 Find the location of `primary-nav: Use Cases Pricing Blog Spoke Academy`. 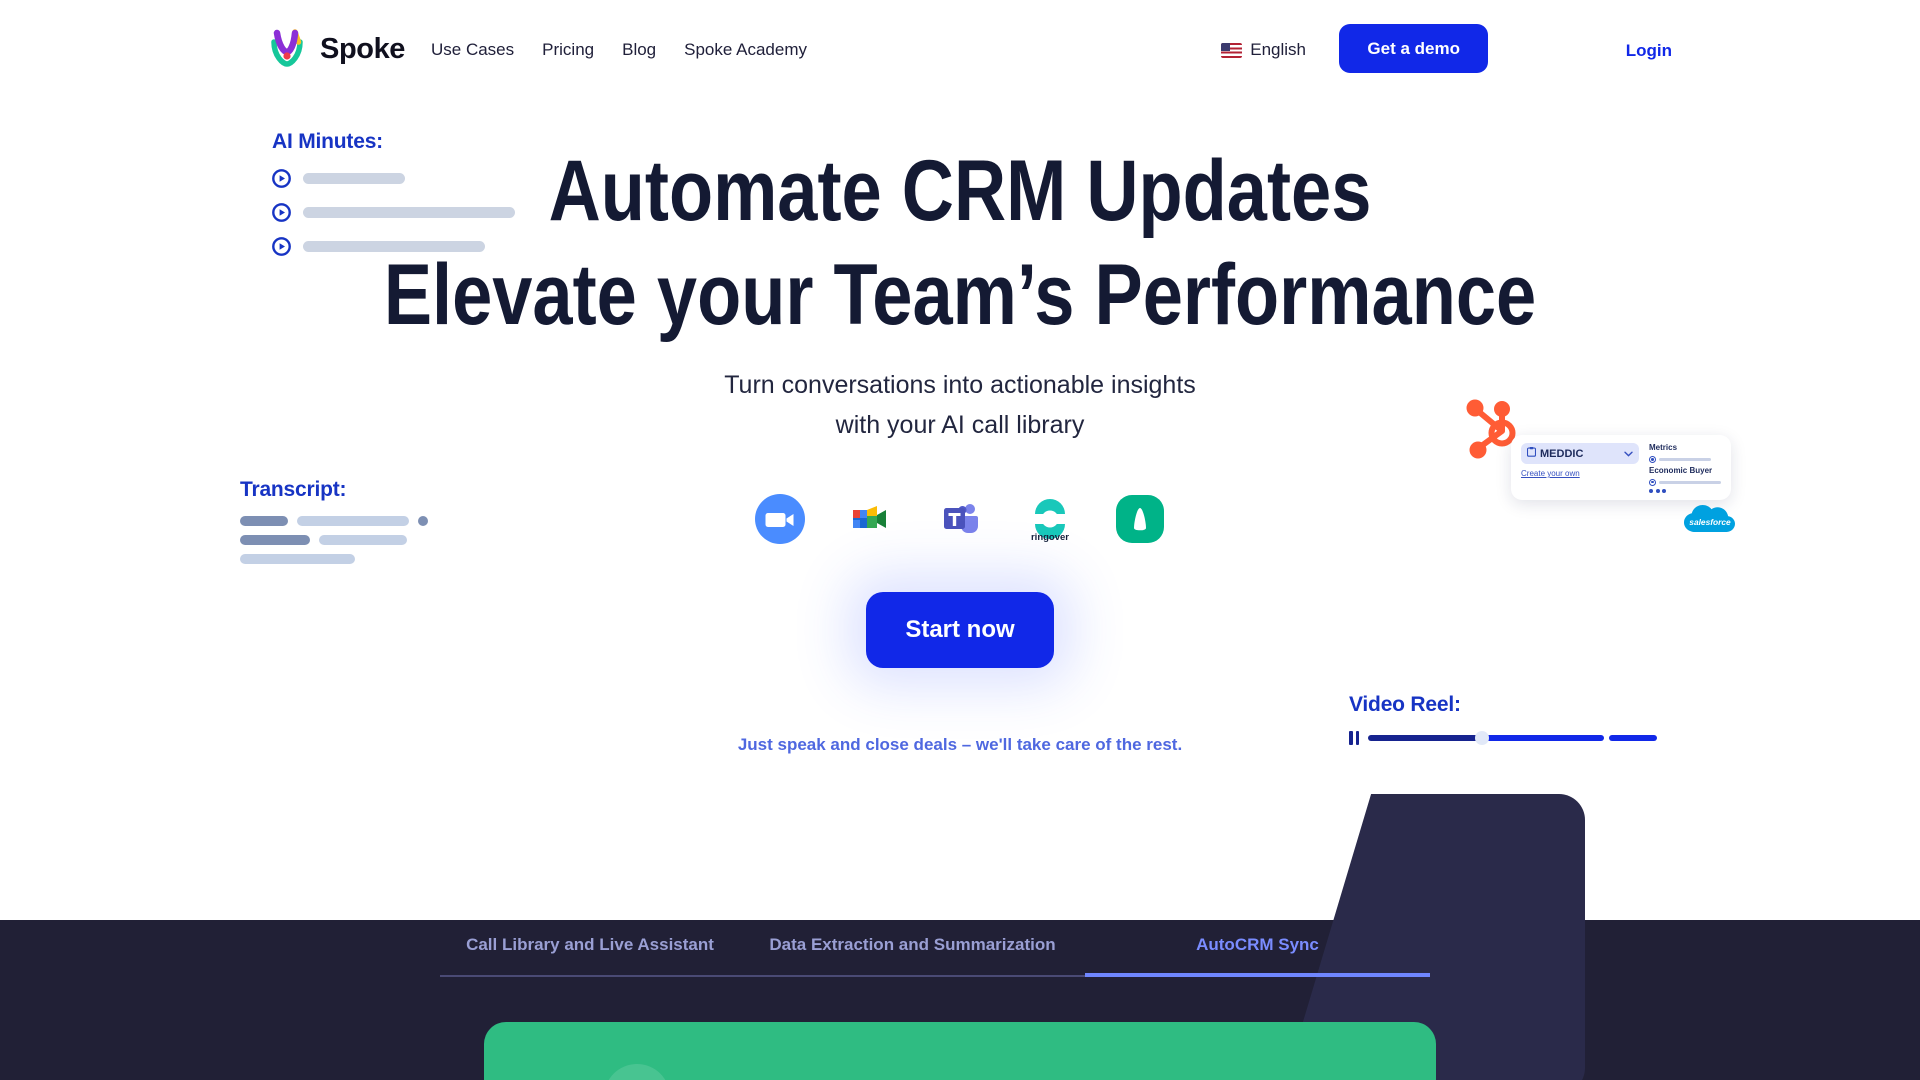

primary-nav: Use Cases Pricing Blog Spoke Academy is located at coordinates (619, 50).